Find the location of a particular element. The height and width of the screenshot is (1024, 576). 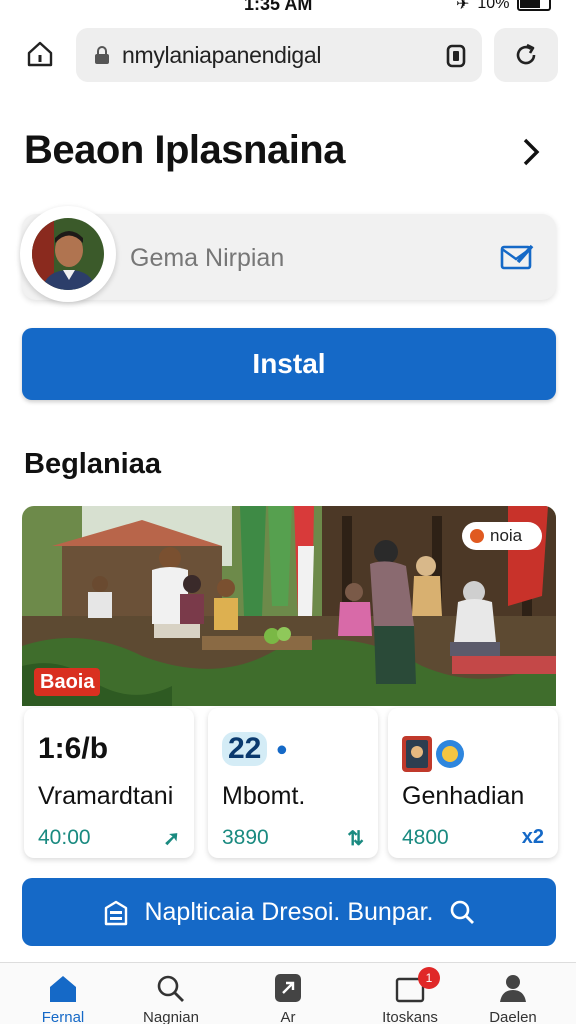

stat-card: 22 ● Mbomt. 3890 ⇅ is located at coordinates (293, 783).